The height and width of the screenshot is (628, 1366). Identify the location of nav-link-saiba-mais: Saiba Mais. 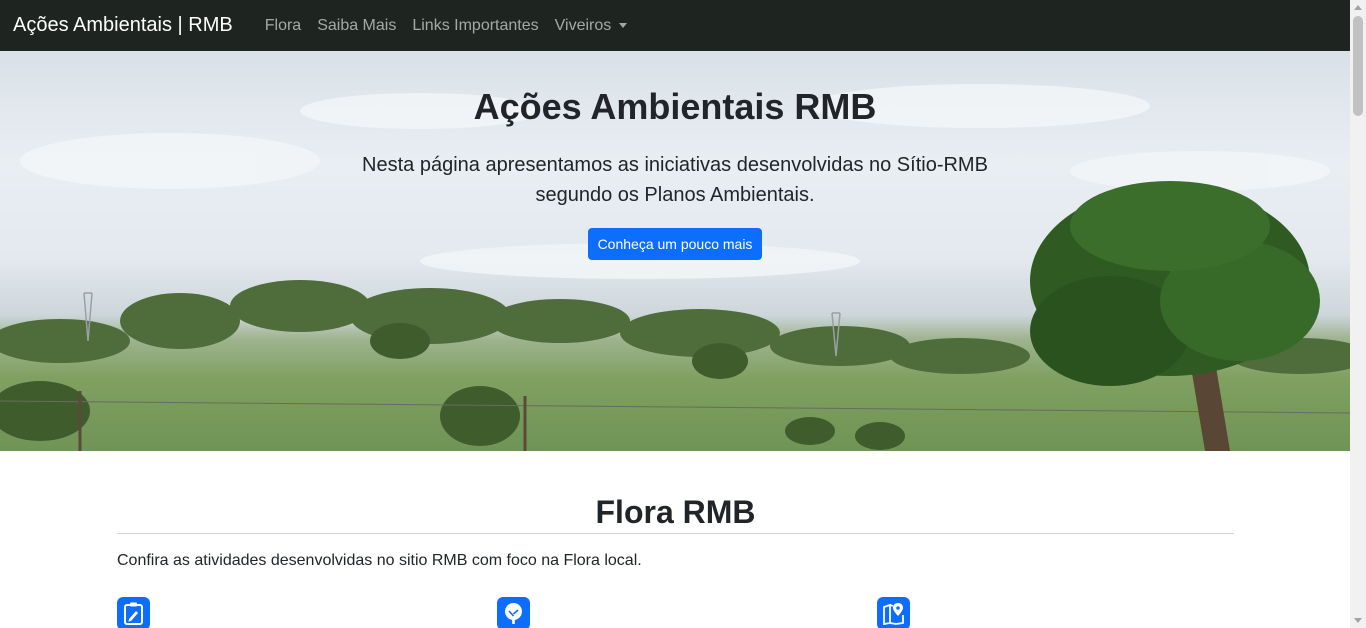
(356, 26).